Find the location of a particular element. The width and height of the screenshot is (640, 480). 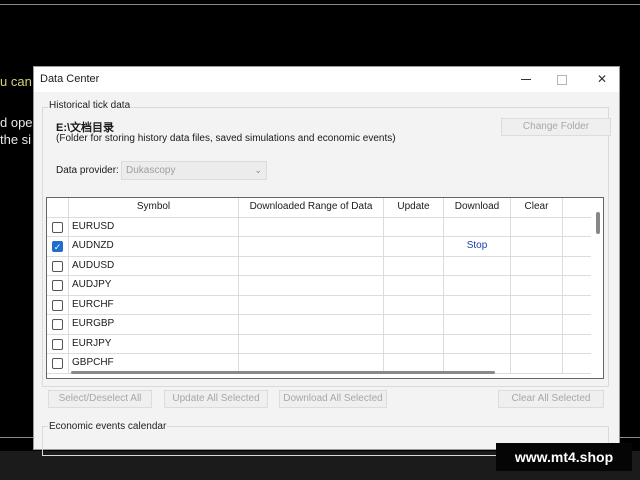

checkbox-checked-icon: ✓ is located at coordinates (57, 246).